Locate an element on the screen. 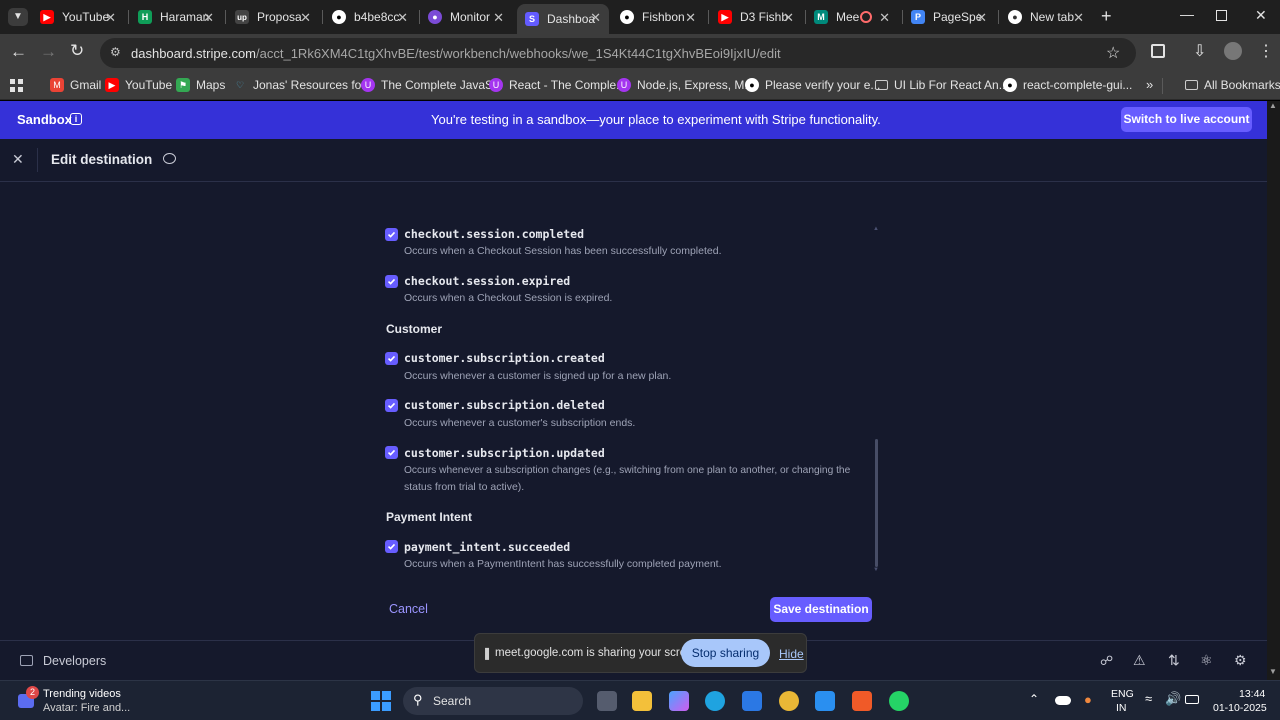  more-bookmarks-icon: » is located at coordinates (1149, 84).